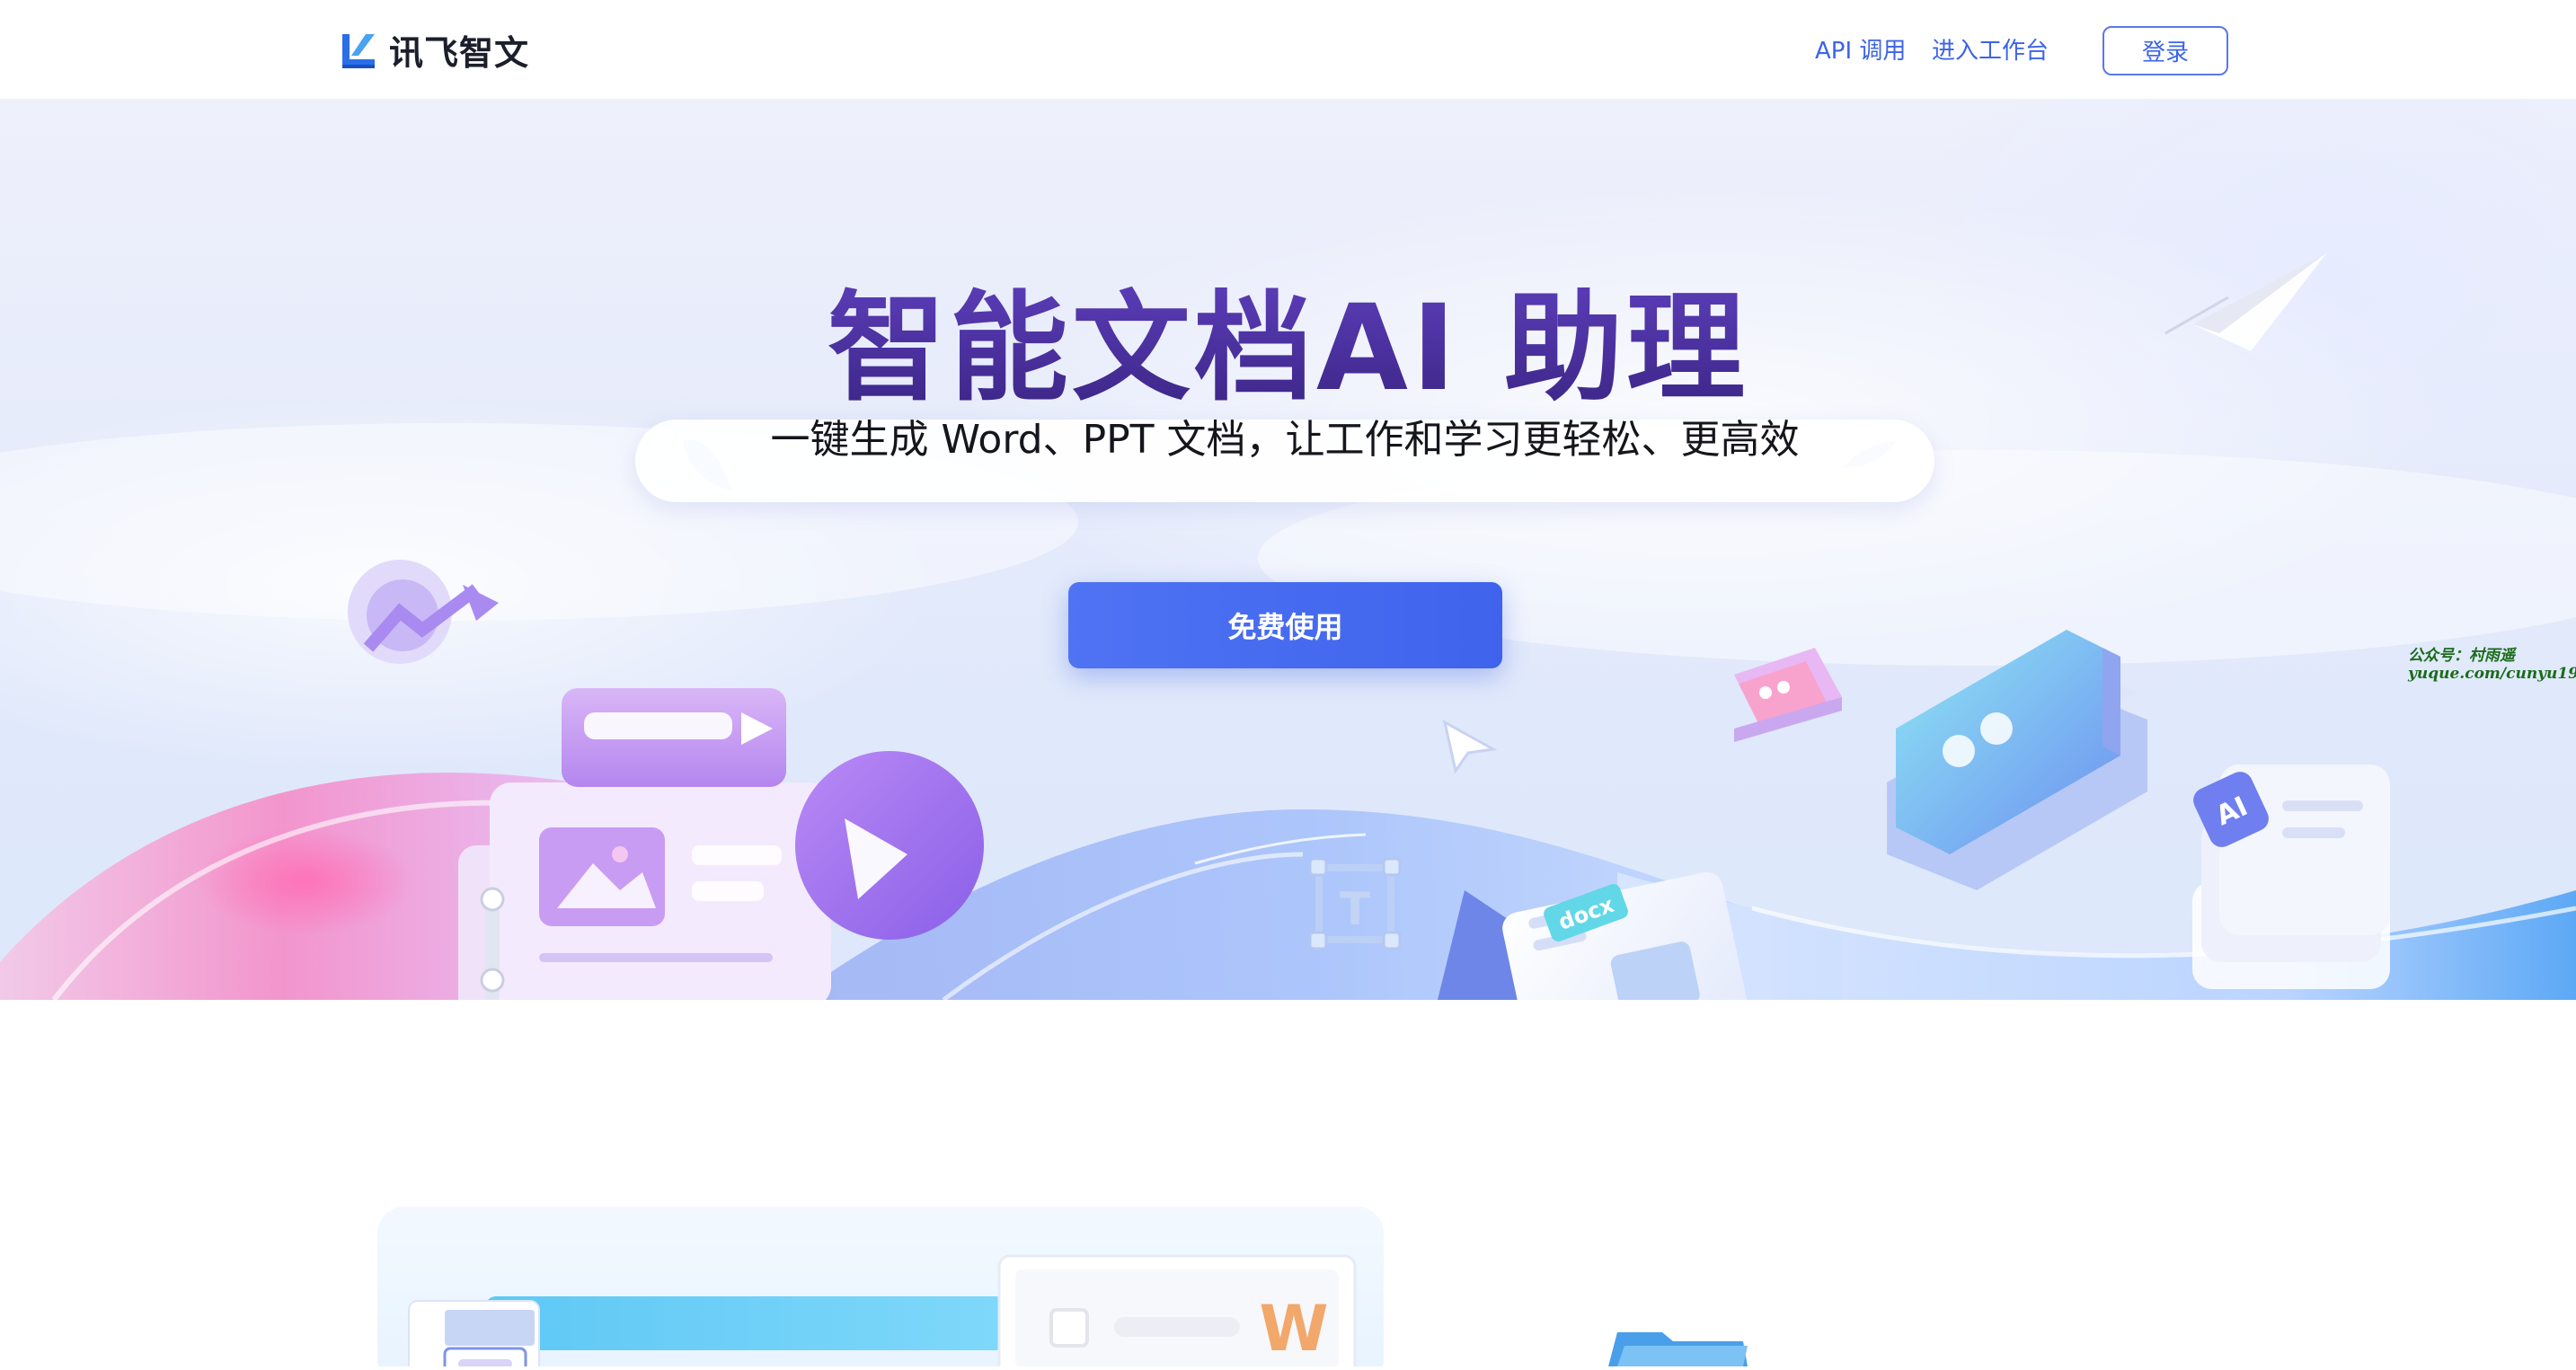  Describe the element at coordinates (889, 845) in the screenshot. I see `play-icon` at that location.